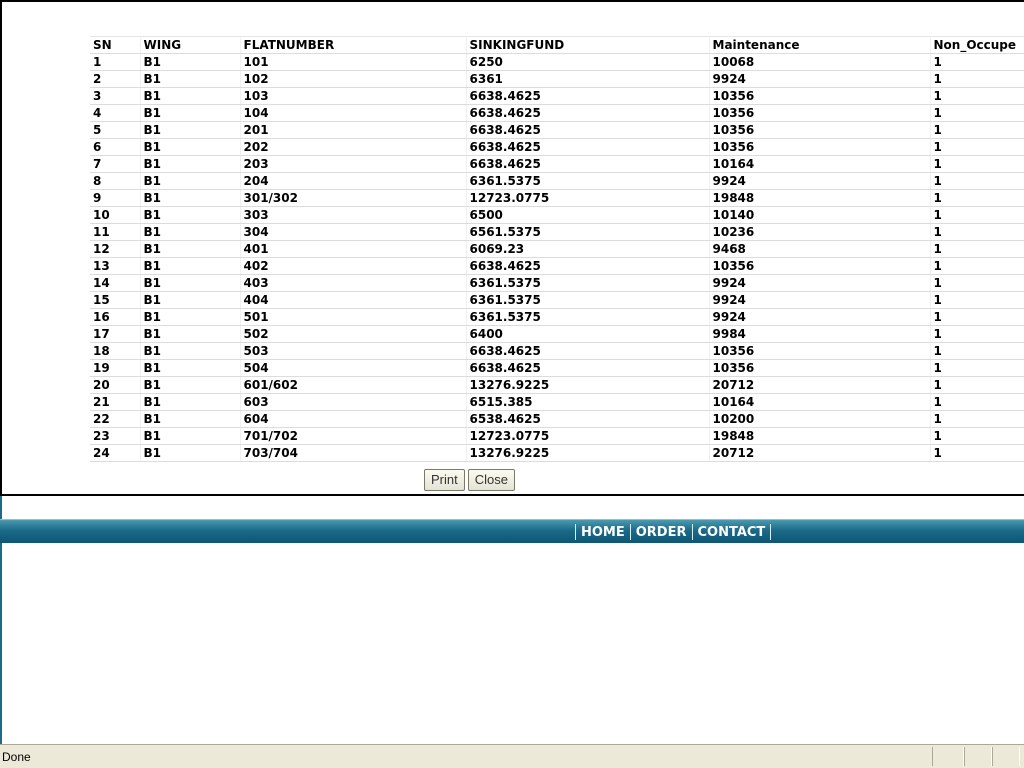 The image size is (1024, 768). I want to click on cell-flatnumber: 304, so click(353, 232).